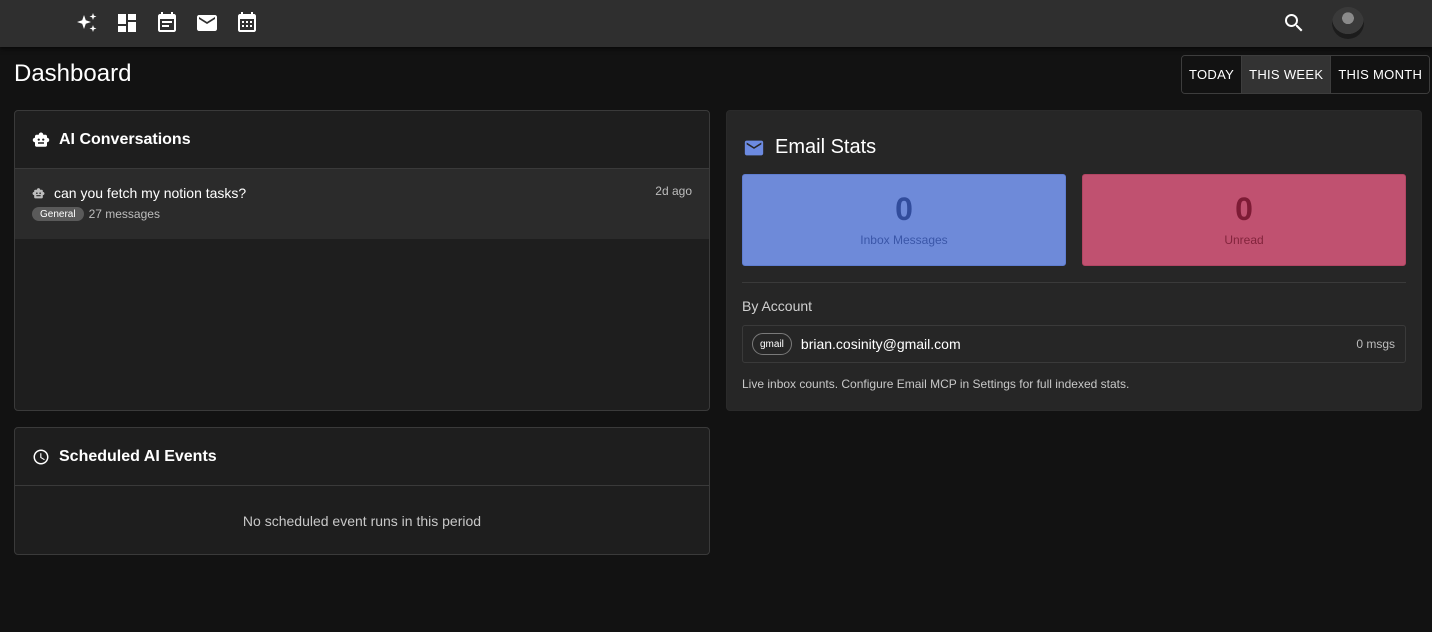 The image size is (1432, 632). What do you see at coordinates (127, 23) in the screenshot?
I see `dashboard-icon` at bounding box center [127, 23].